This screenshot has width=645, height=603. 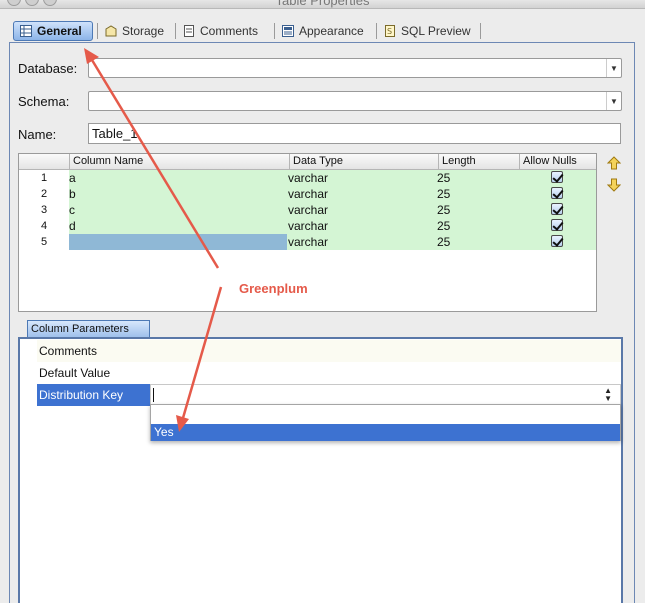 I want to click on header-allow-nulls: Allow Nulls, so click(x=557, y=161).